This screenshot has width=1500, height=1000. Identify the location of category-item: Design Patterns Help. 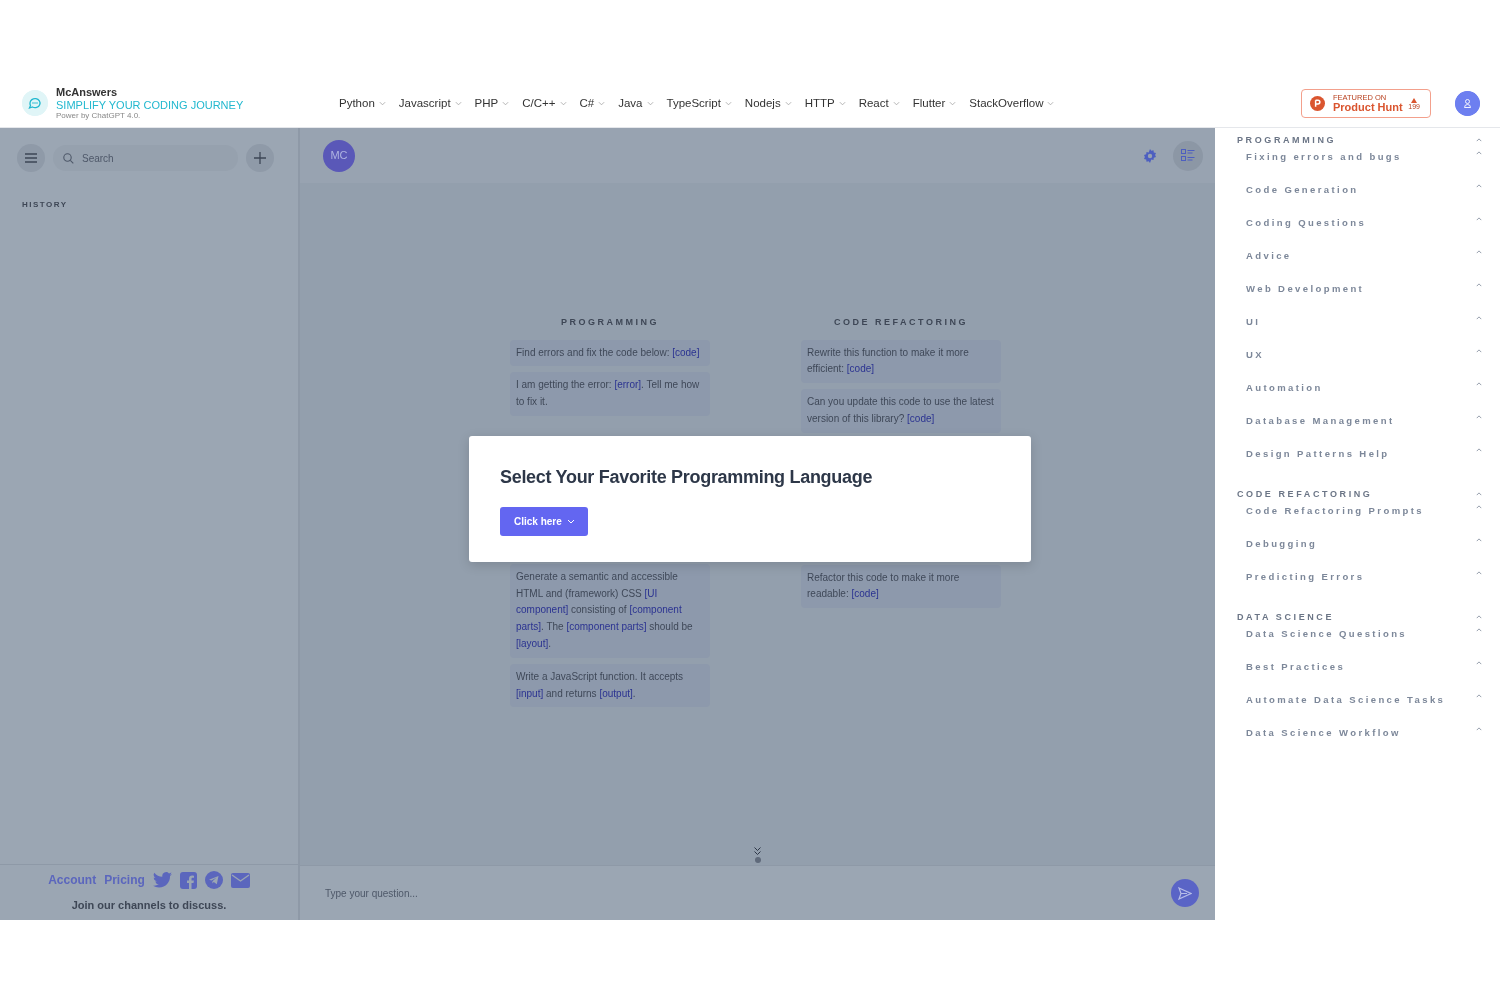
(1313, 464).